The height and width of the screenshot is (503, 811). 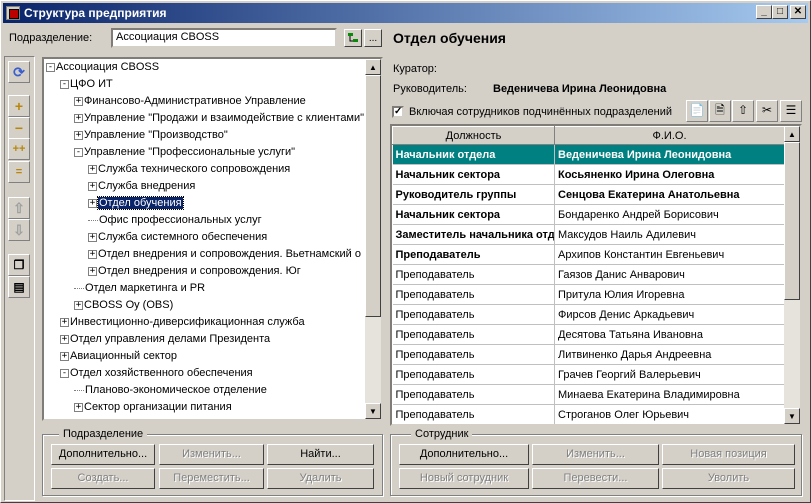 I want to click on column-header-position: Должность, so click(x=473, y=135).